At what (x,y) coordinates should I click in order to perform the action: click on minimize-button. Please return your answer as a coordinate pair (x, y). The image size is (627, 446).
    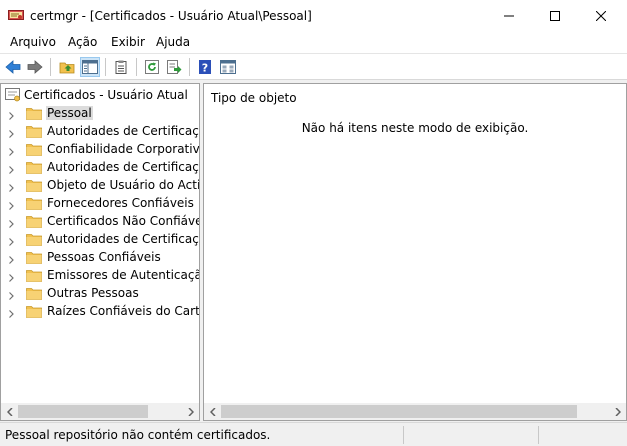
    Looking at the image, I should click on (509, 15).